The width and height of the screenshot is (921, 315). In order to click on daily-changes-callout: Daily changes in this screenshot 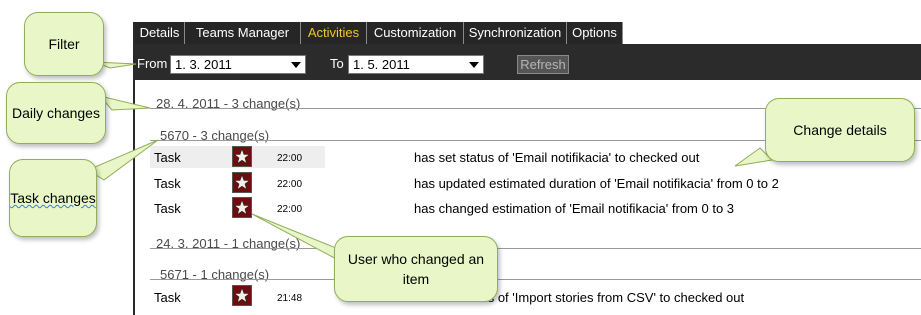, I will do `click(56, 113)`.